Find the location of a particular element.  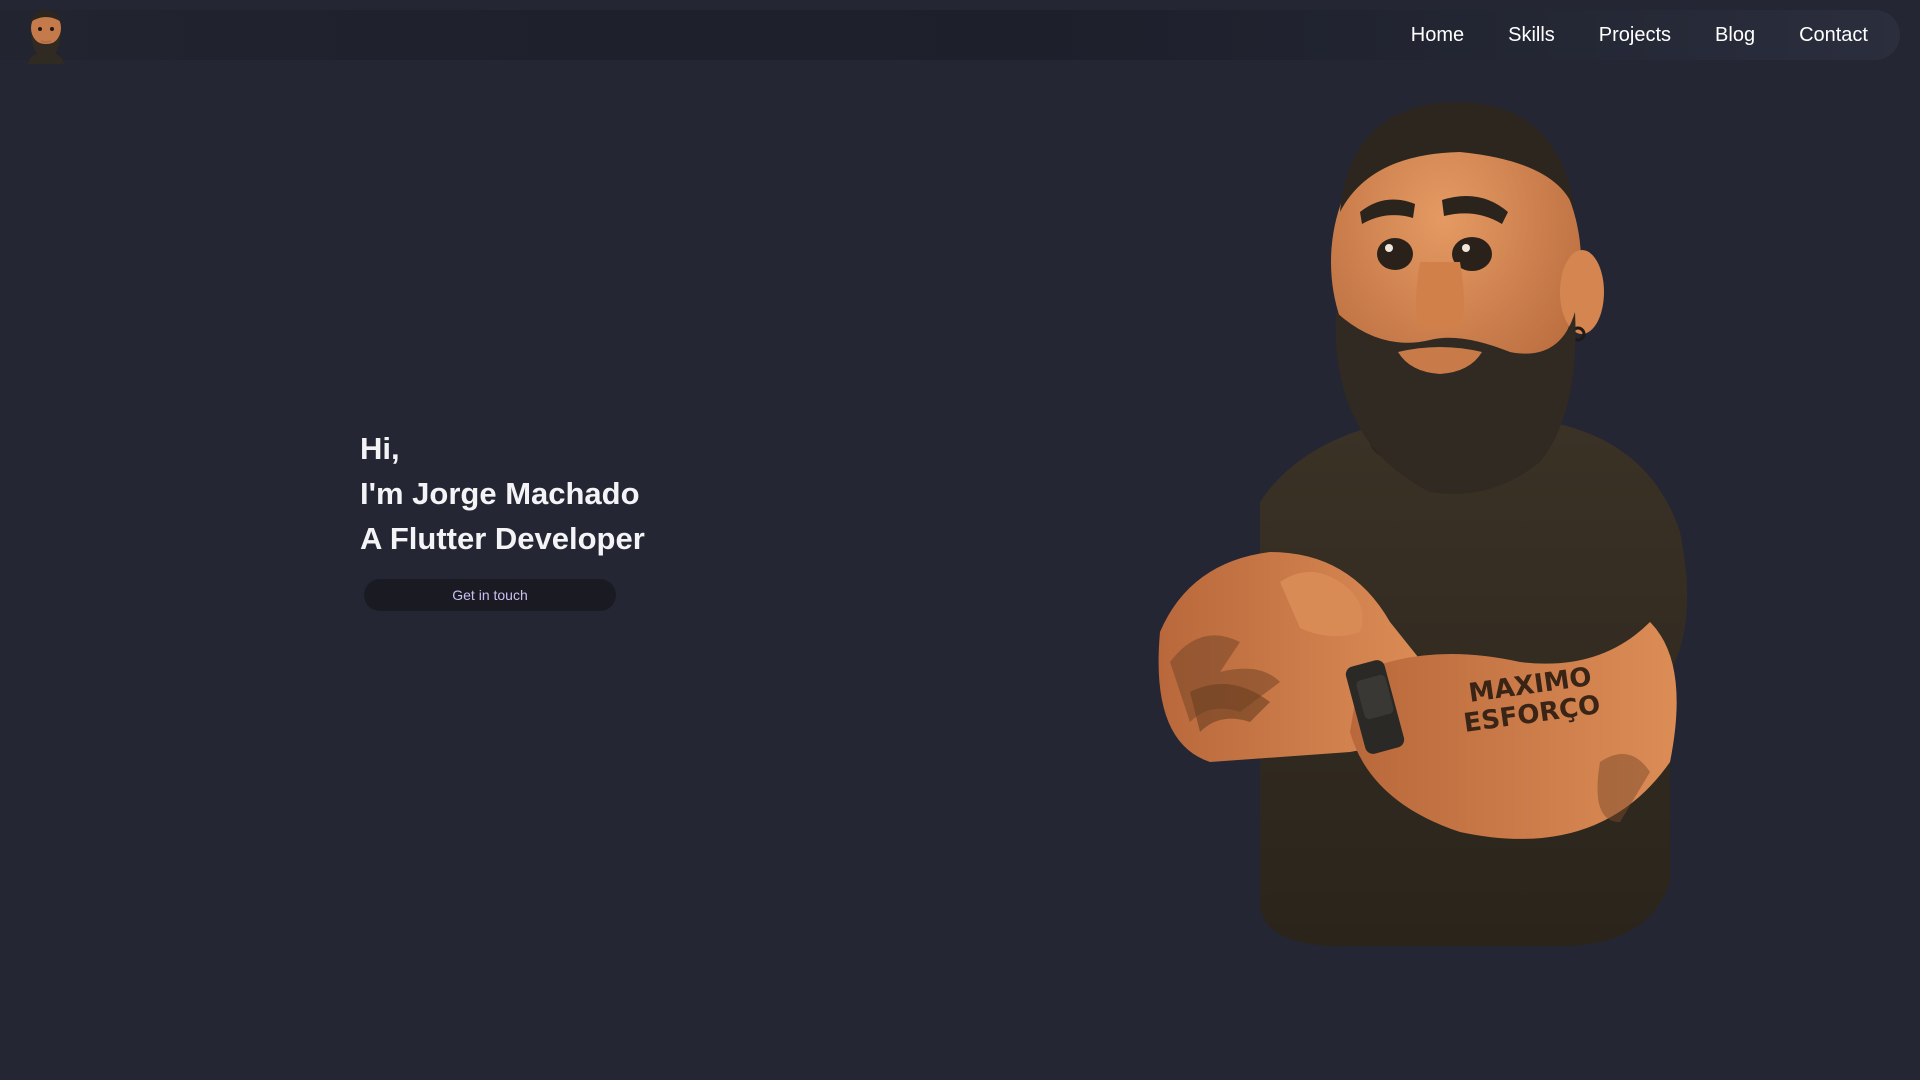

main-nav: Home Skills Projects Blog Contact is located at coordinates (1639, 35).